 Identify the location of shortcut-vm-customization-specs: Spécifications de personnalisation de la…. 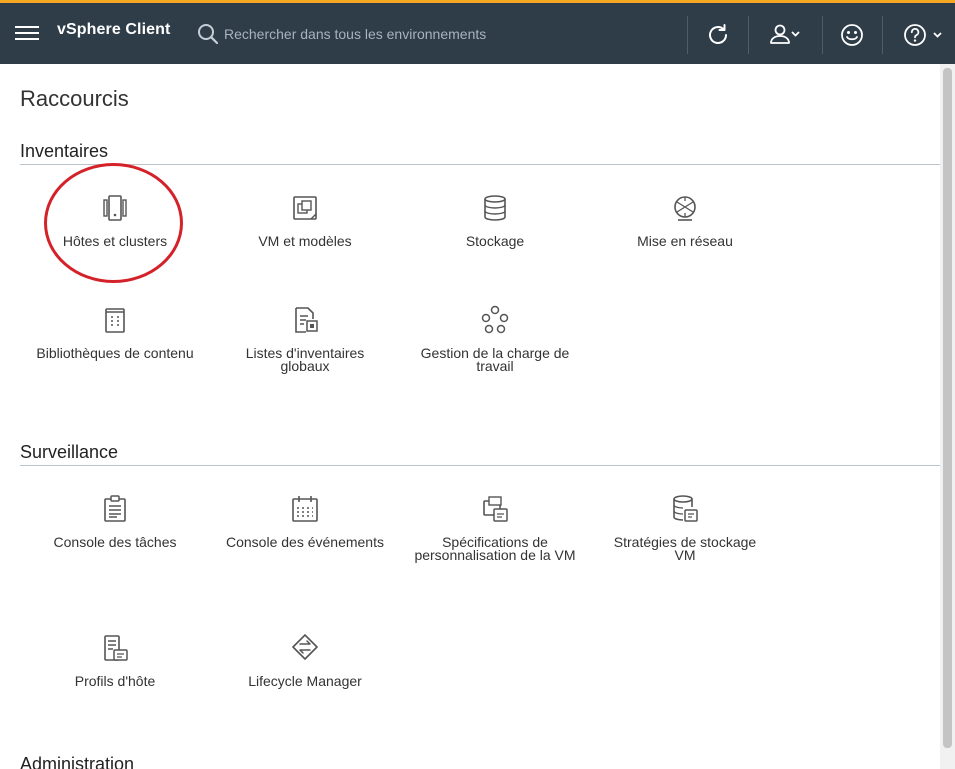
(495, 527).